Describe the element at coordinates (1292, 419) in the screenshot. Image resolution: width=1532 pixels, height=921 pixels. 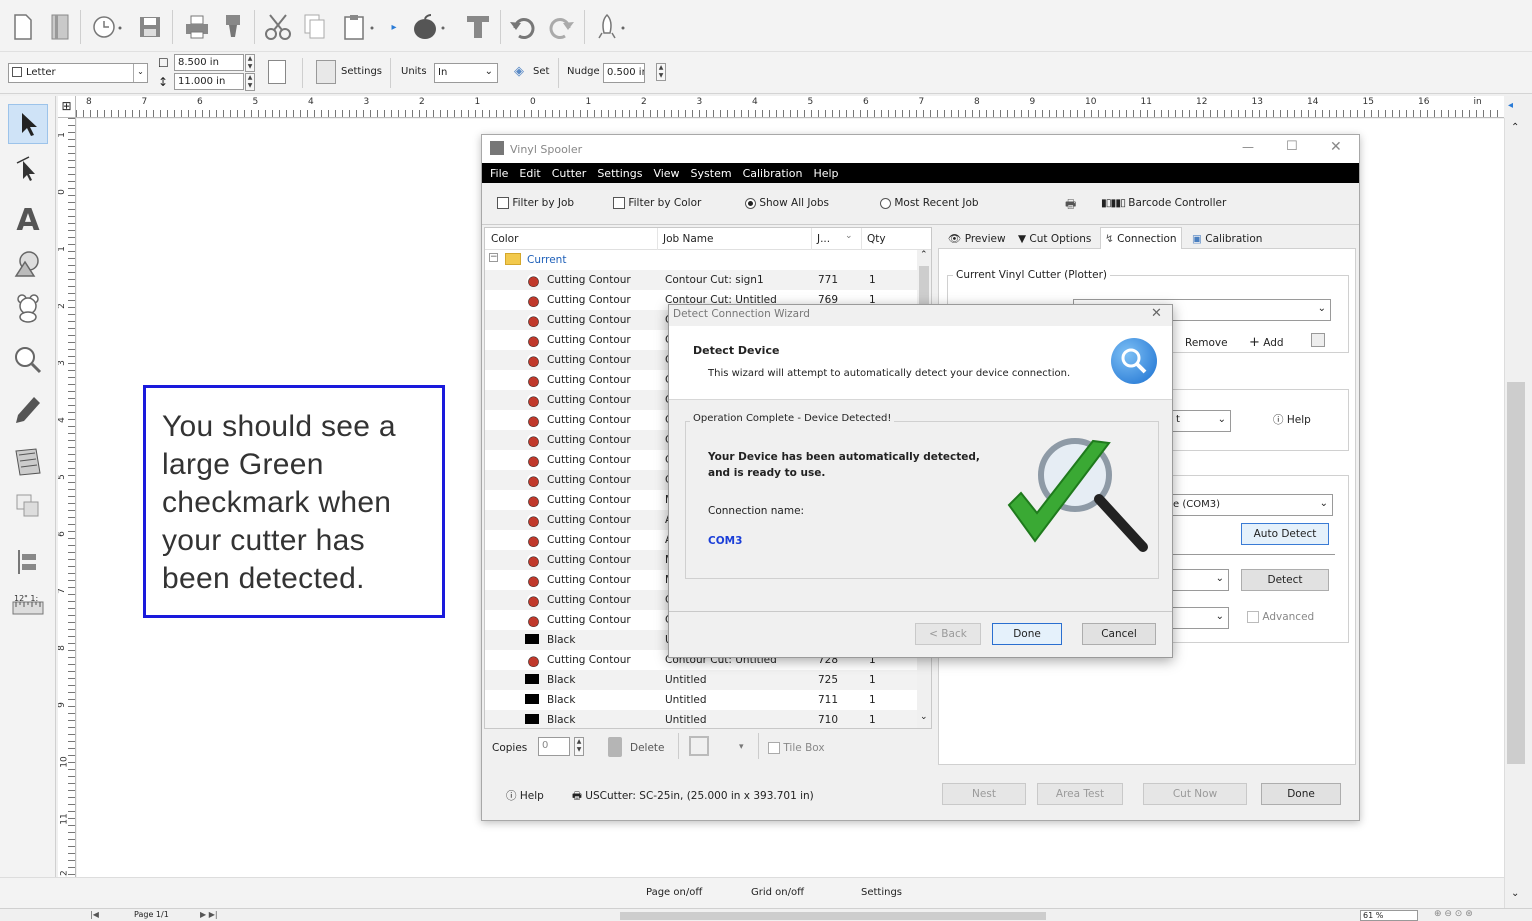
I see `help-link: ⓘ Help` at that location.